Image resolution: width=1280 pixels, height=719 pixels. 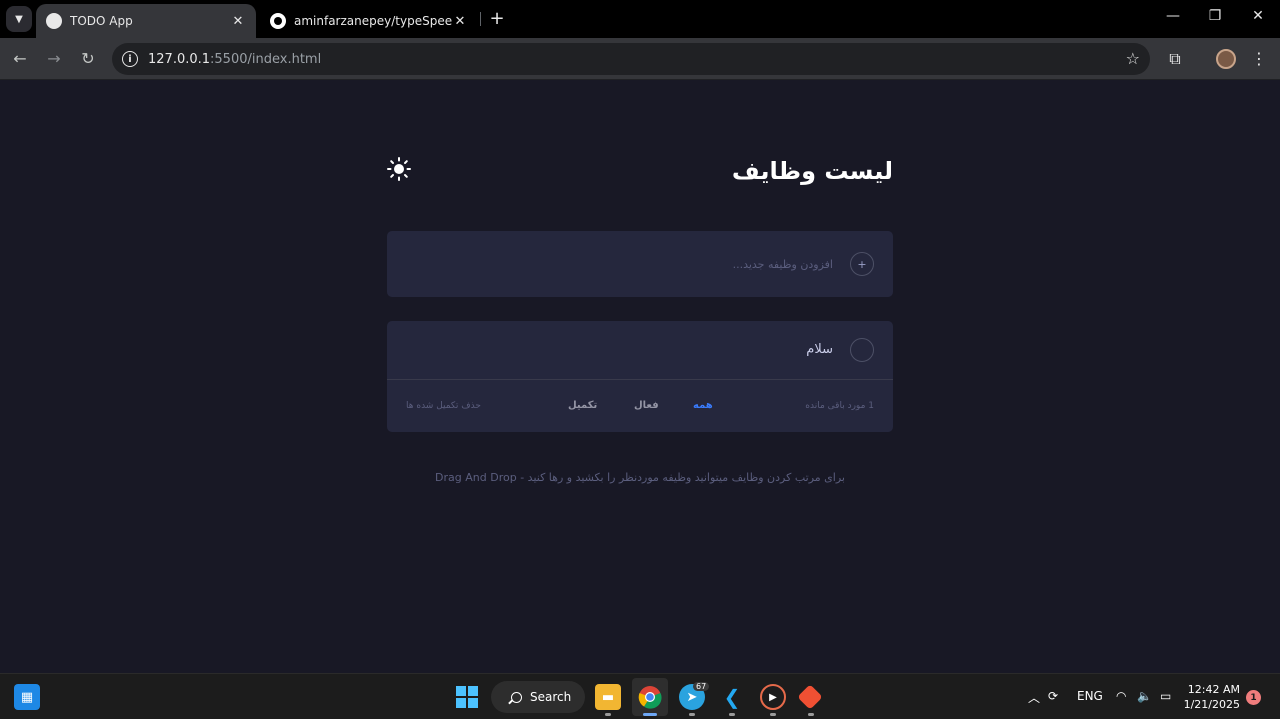 What do you see at coordinates (1144, 696) in the screenshot?
I see `volume-icon: 🔈` at bounding box center [1144, 696].